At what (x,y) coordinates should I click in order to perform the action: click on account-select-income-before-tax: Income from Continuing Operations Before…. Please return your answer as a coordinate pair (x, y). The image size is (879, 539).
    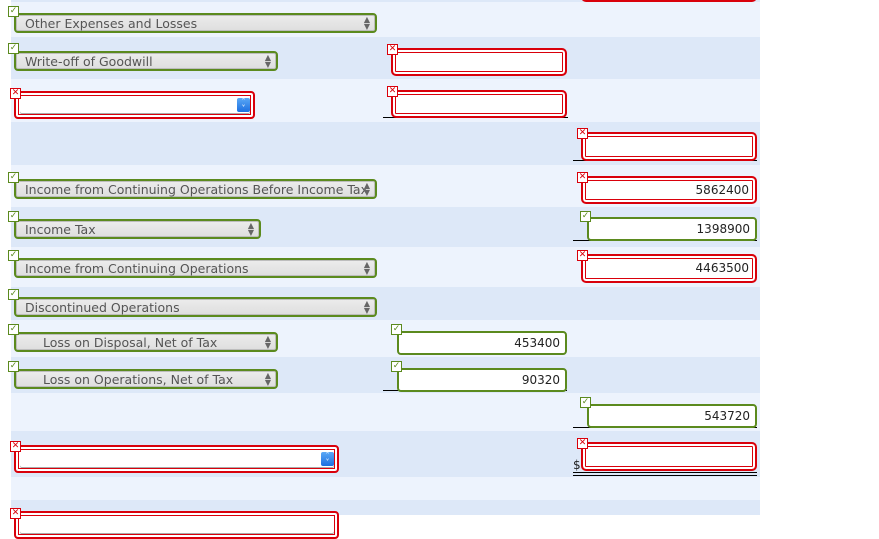
    Looking at the image, I should click on (195, 189).